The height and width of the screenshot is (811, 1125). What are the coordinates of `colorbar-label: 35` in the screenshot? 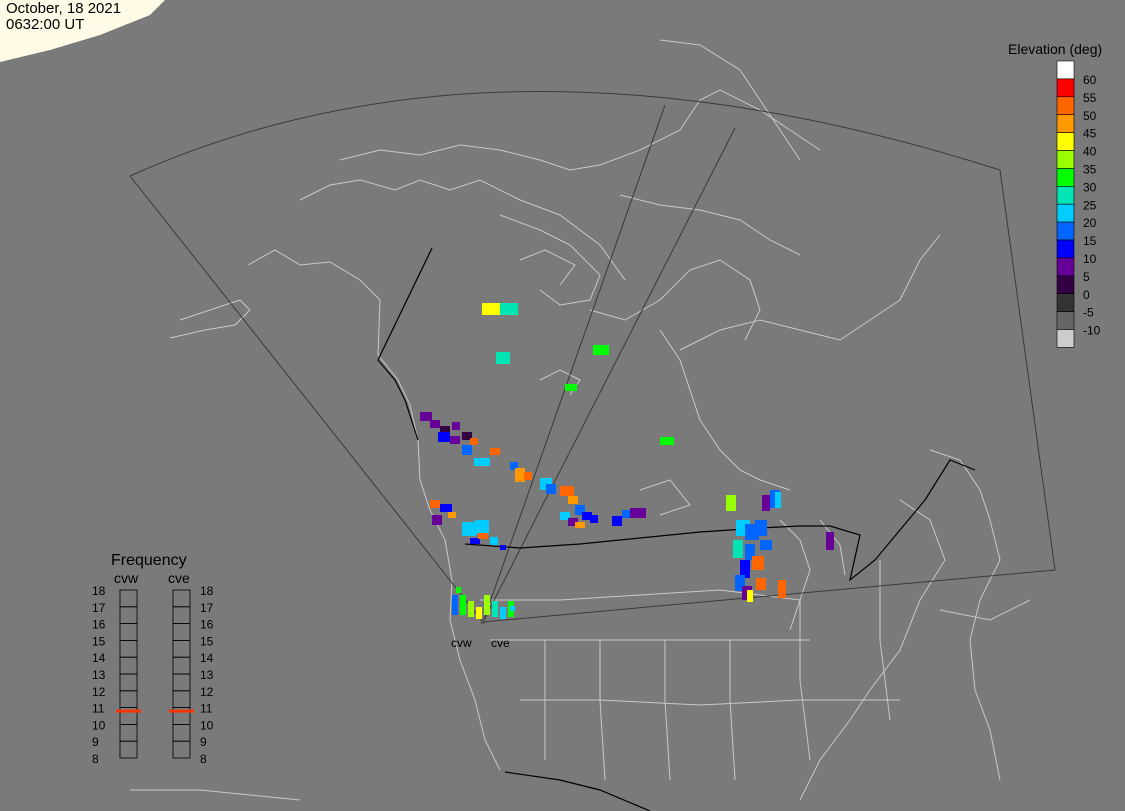 It's located at (1090, 170).